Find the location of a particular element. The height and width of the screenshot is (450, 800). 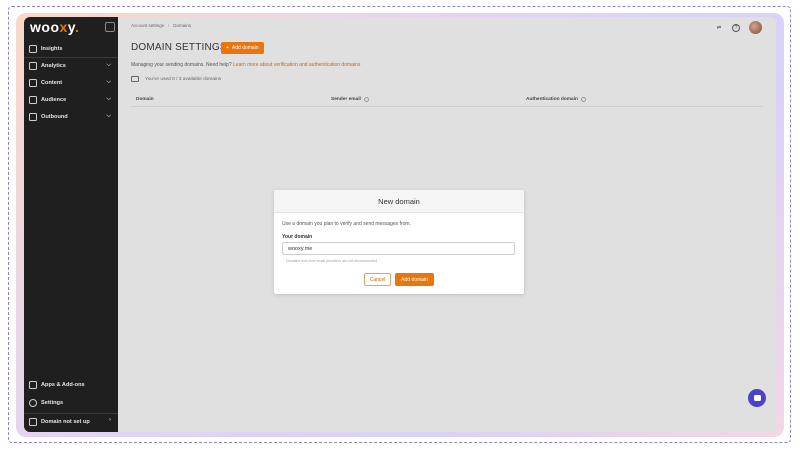

sidebar-item-label: Outbound is located at coordinates (54, 117).